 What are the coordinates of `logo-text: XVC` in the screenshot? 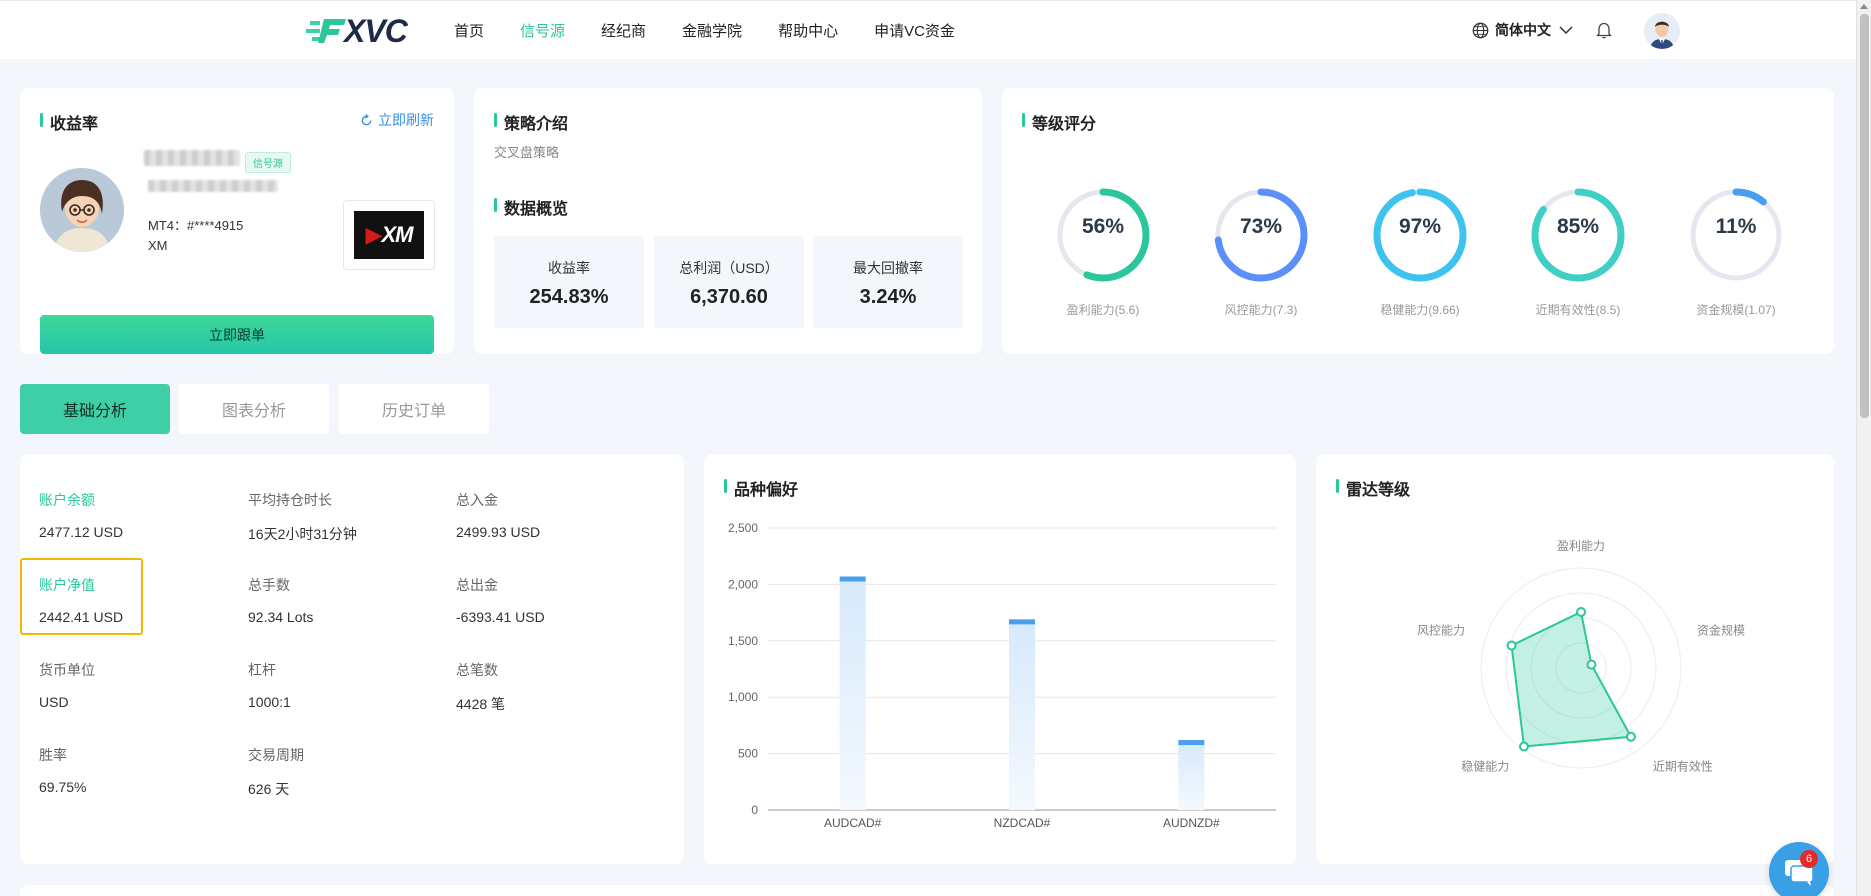 It's located at (376, 30).